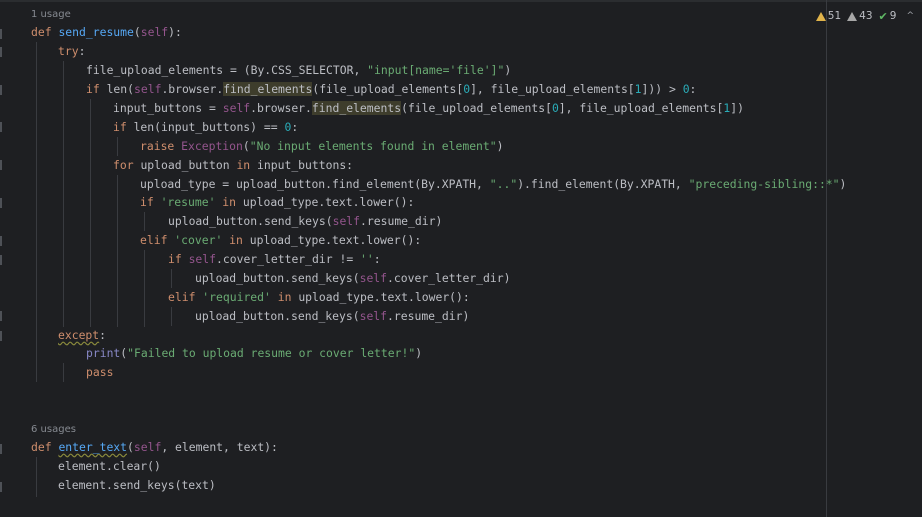 The width and height of the screenshot is (922, 517). Describe the element at coordinates (603, 184) in the screenshot. I see `code-text: ).find_element(By.XPATH,` at that location.